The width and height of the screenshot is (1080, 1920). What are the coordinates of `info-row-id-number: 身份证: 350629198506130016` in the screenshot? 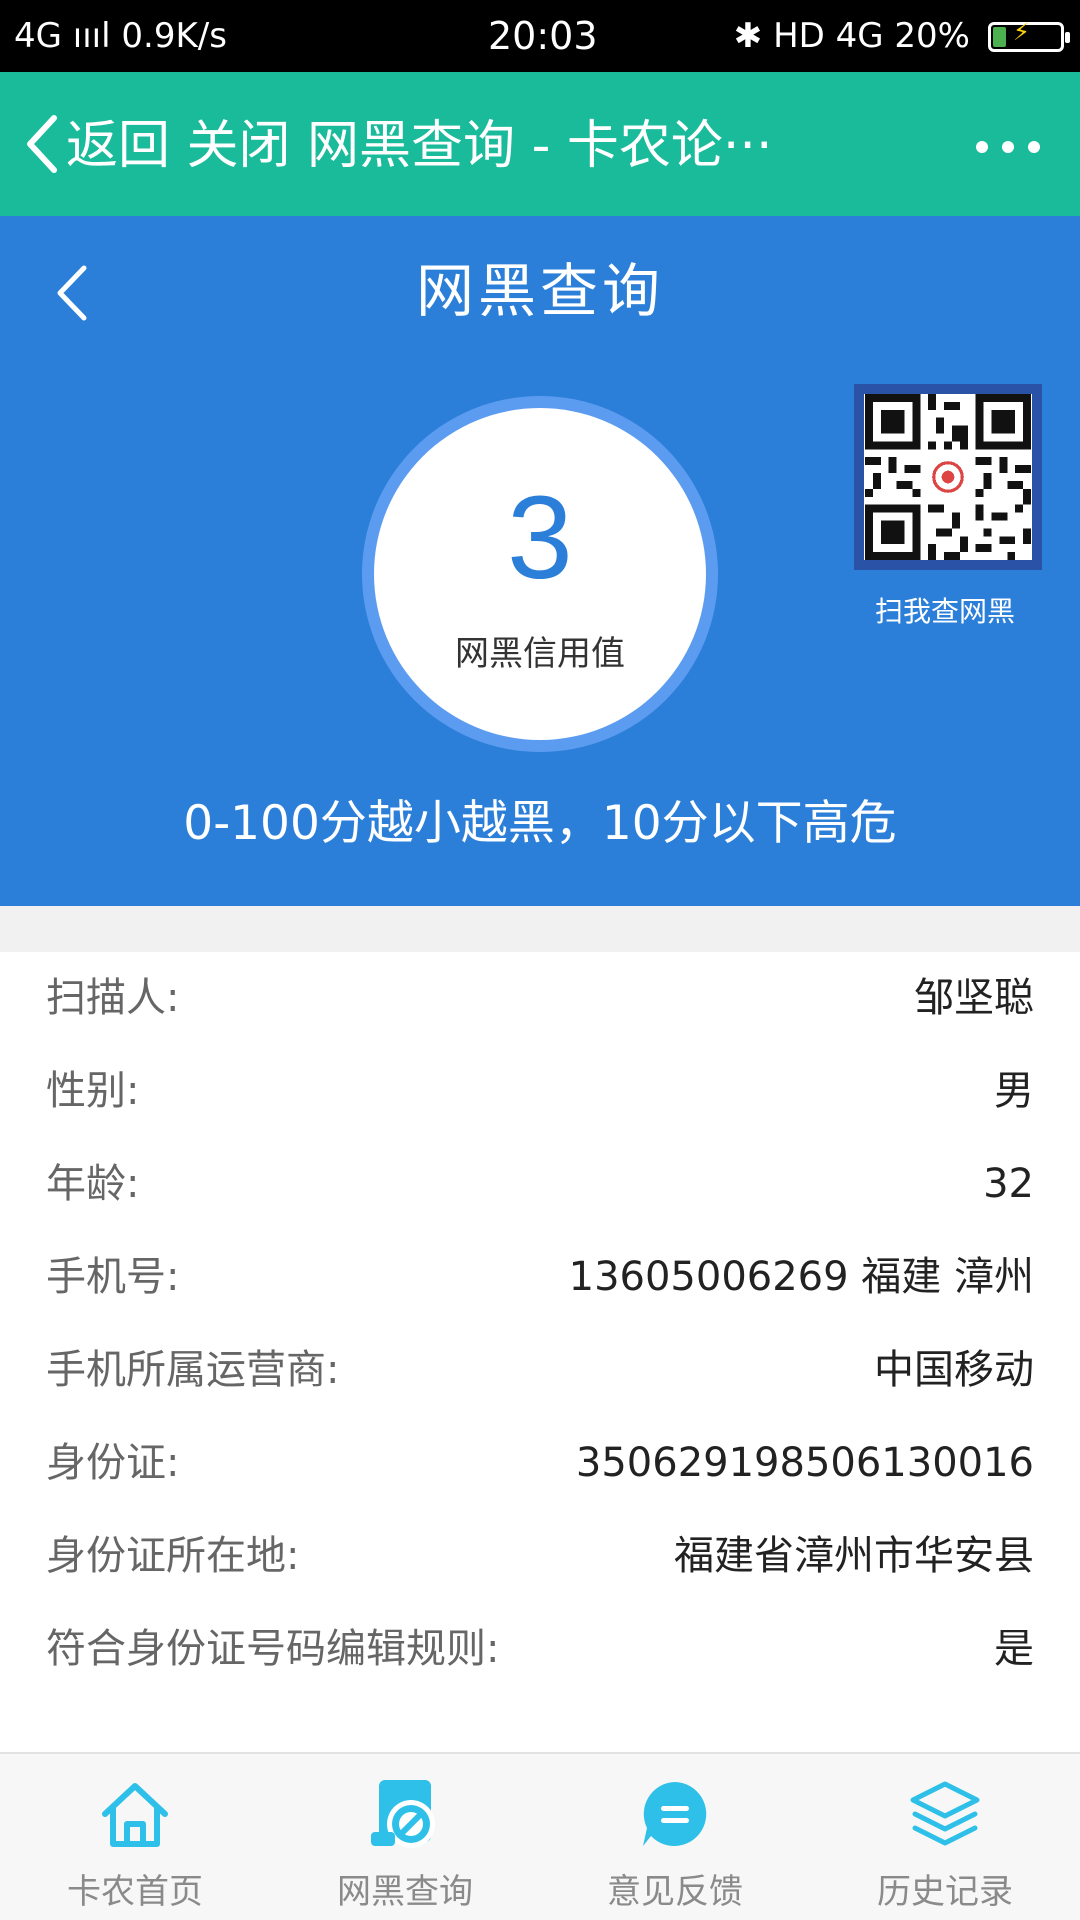 It's located at (540, 1463).